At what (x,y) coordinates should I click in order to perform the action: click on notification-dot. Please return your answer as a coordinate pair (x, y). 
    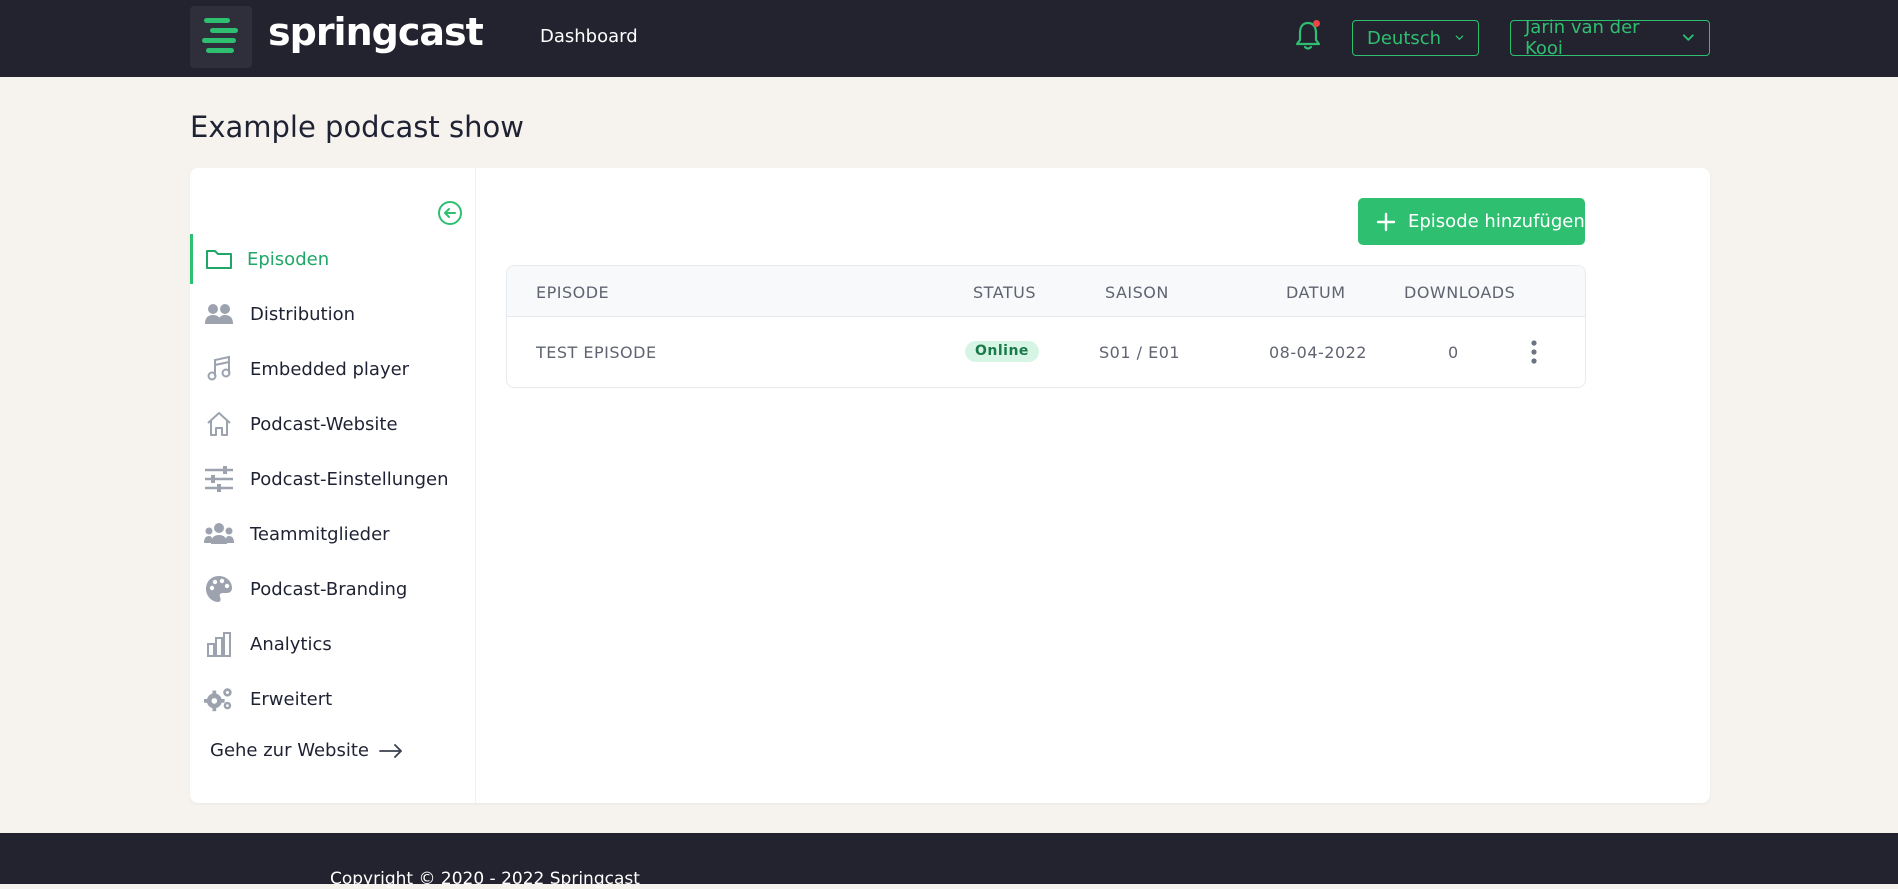
    Looking at the image, I should click on (1316, 23).